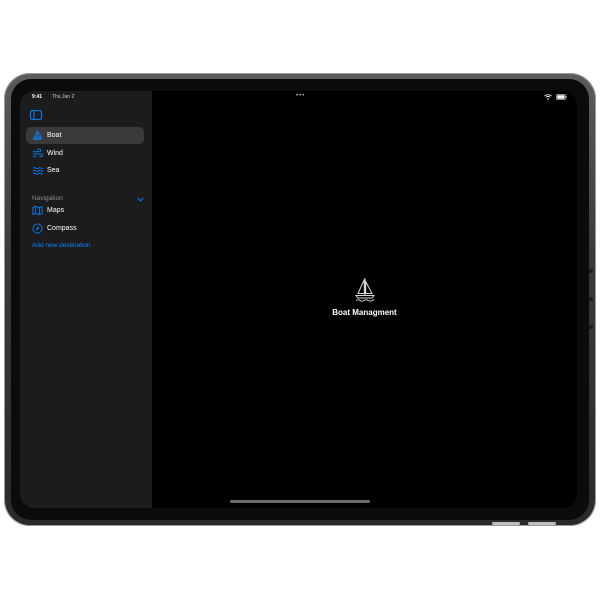 The image size is (600, 600). Describe the element at coordinates (85, 153) in the screenshot. I see `sidebar-item-wind: Wind` at that location.